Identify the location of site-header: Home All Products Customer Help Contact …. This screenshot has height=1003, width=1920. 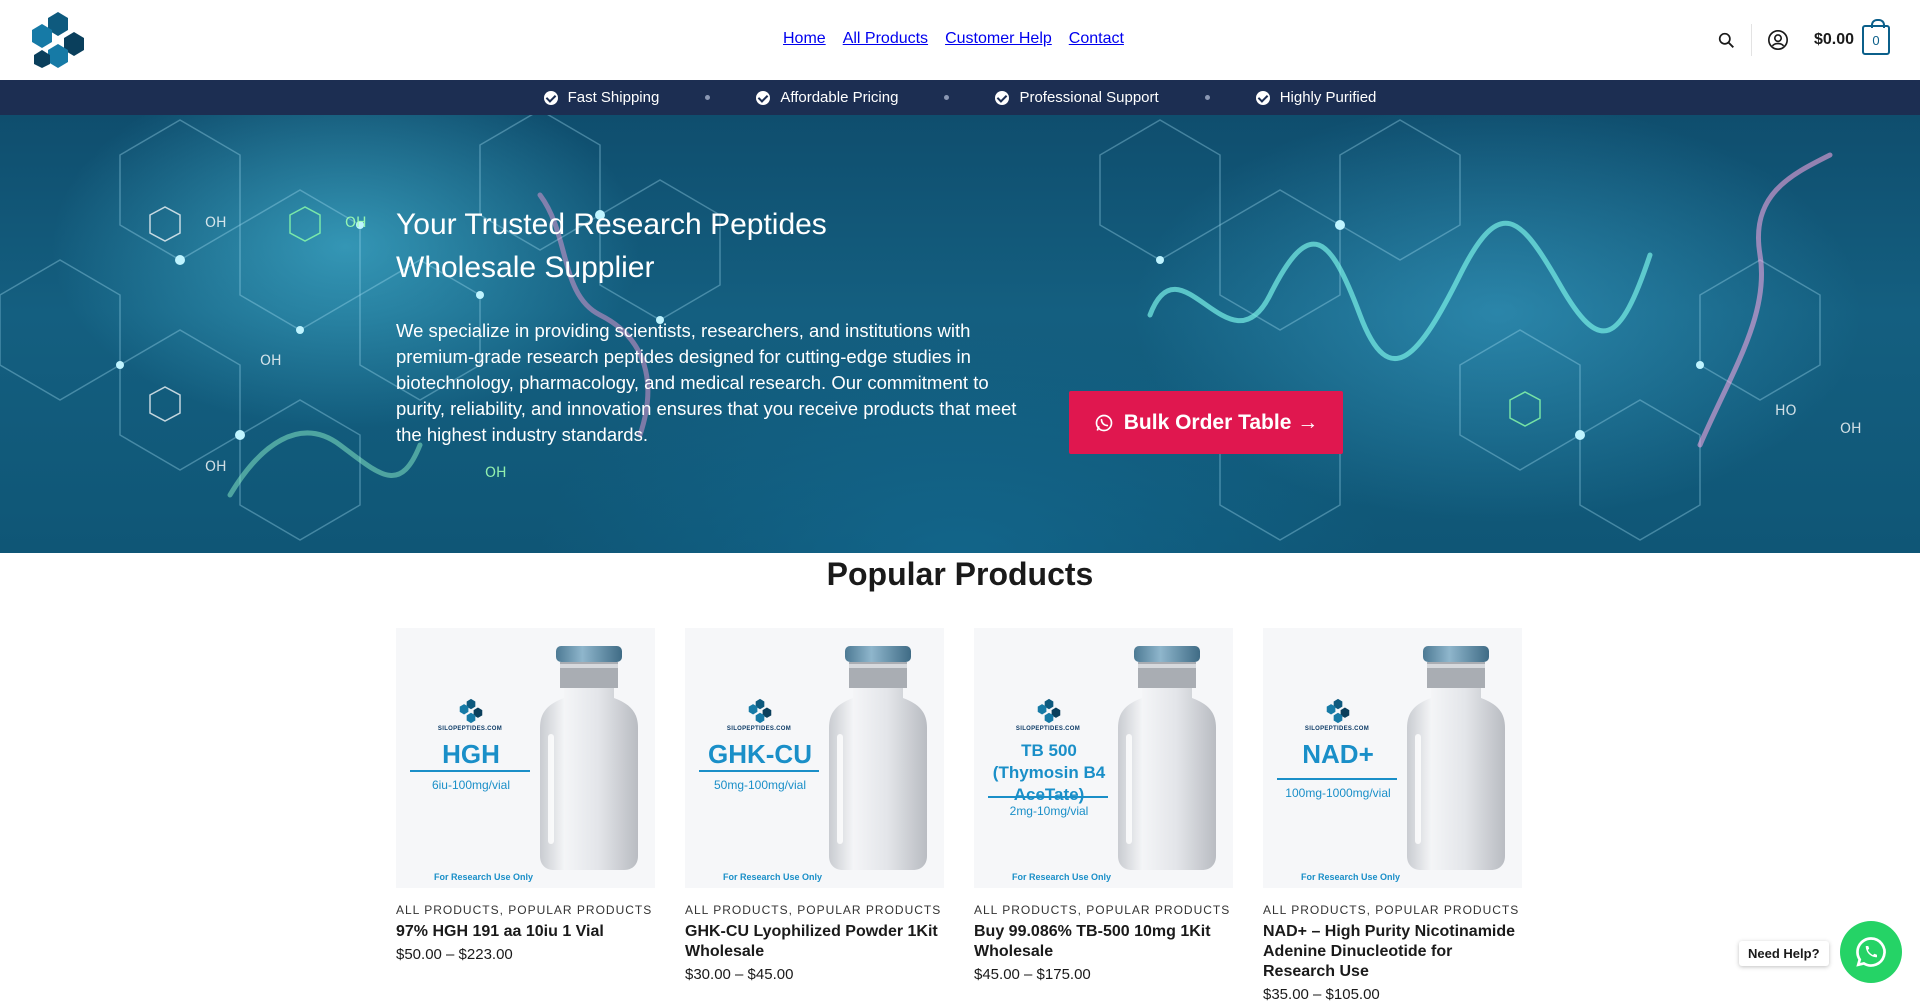
(960, 40).